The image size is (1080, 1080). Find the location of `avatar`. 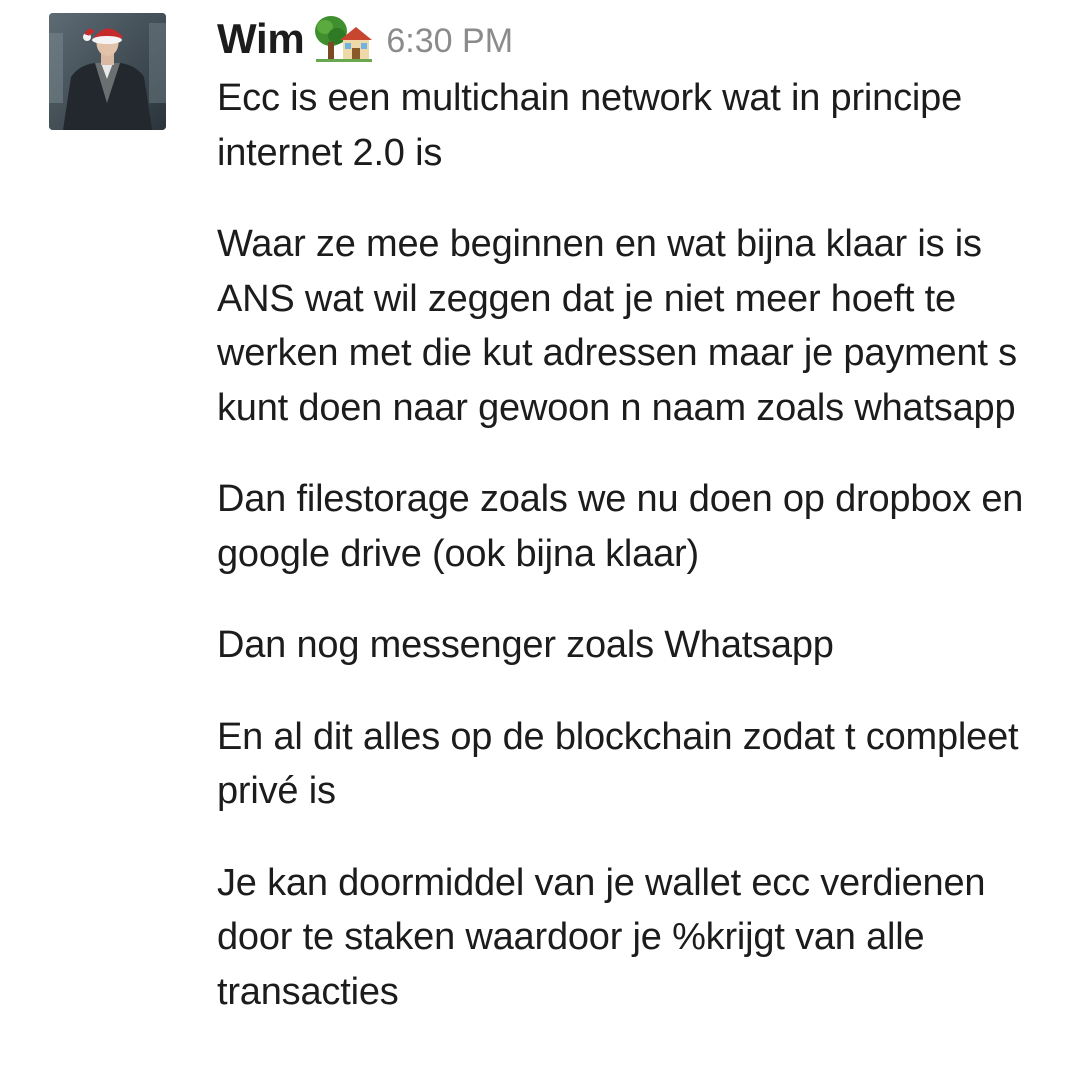

avatar is located at coordinates (107, 71).